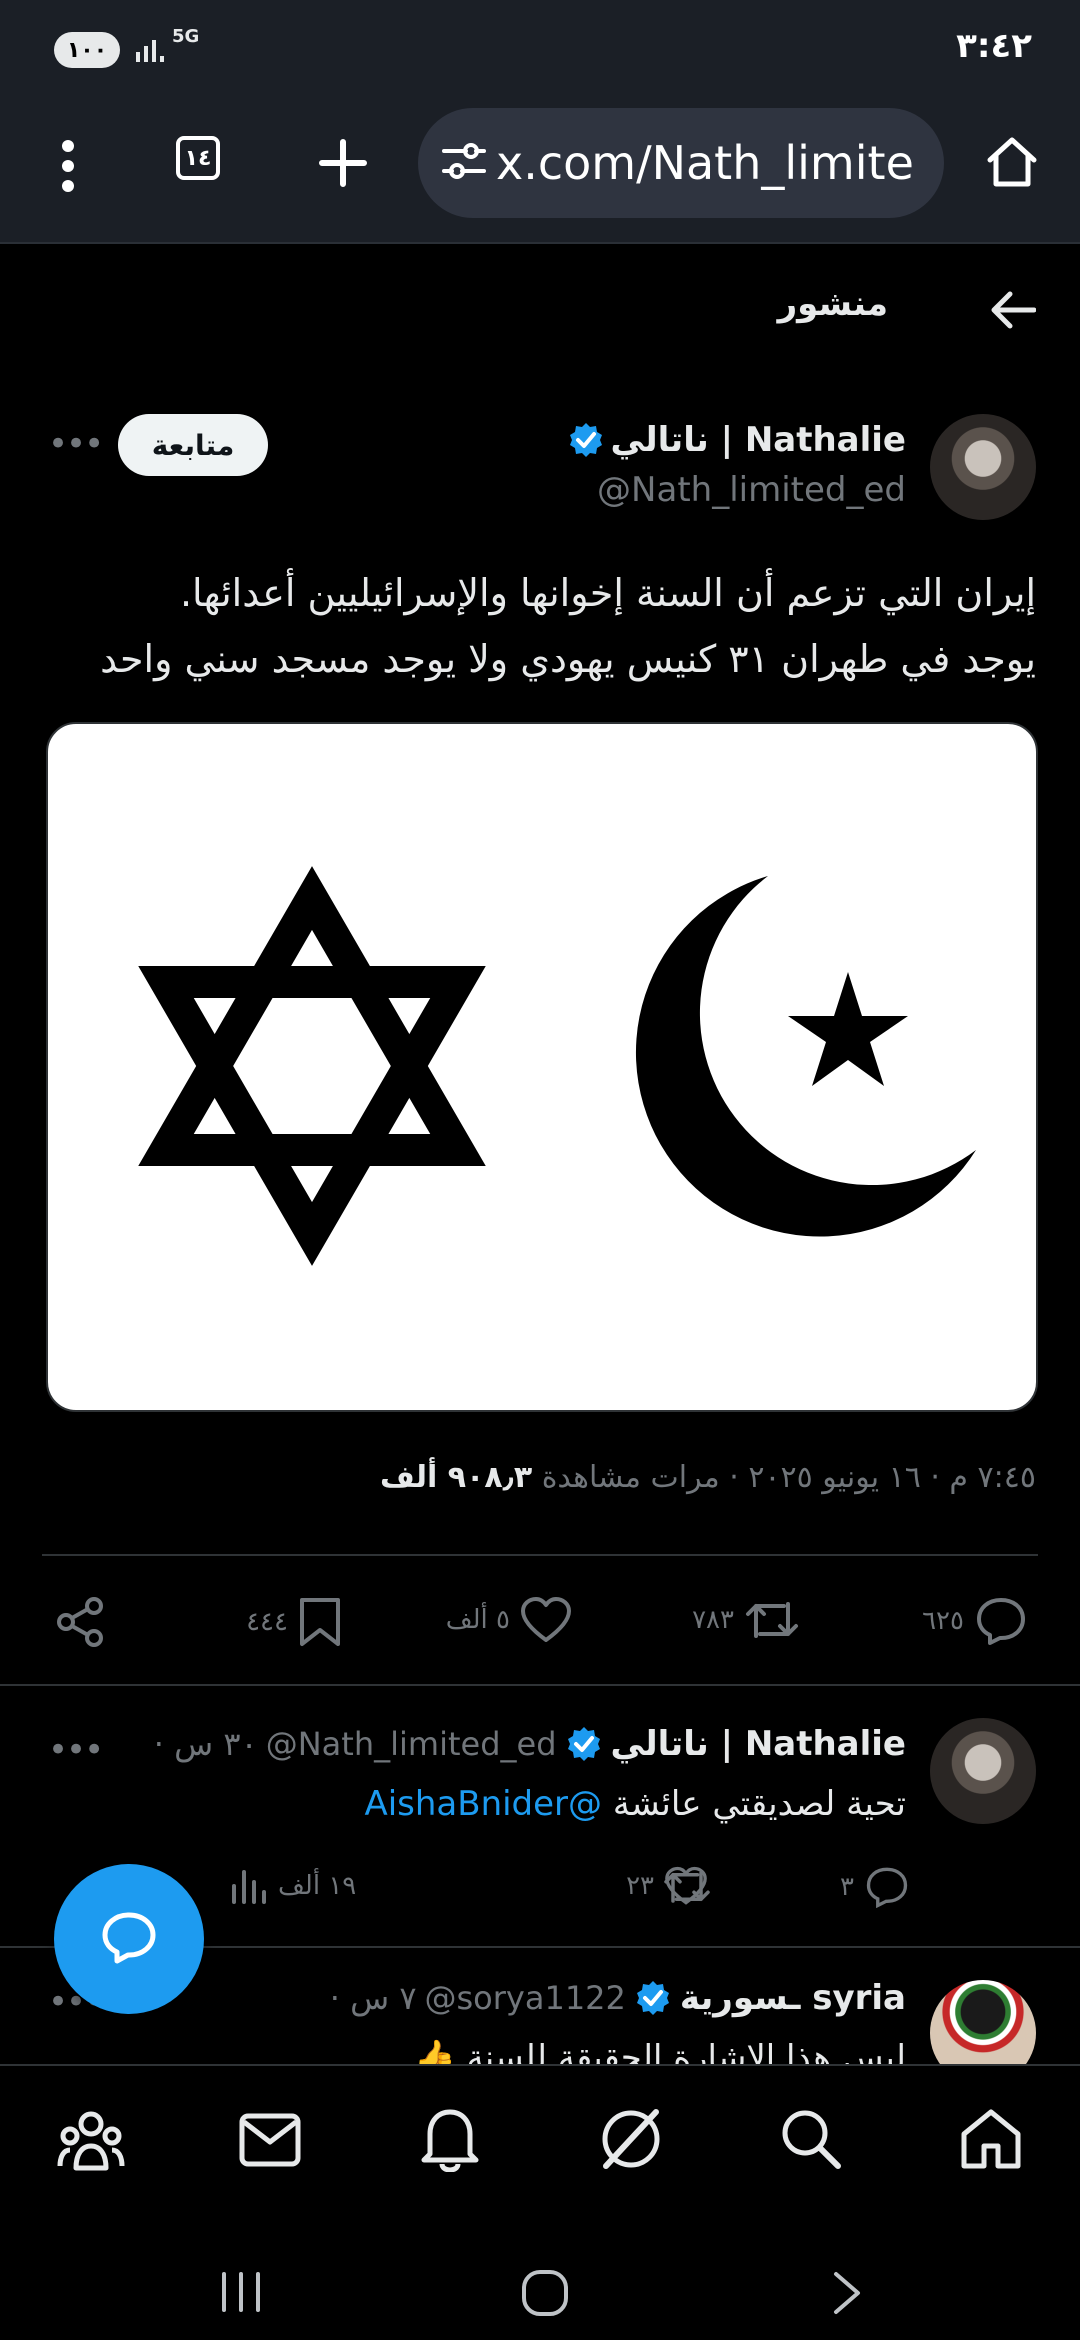  Describe the element at coordinates (477, 1620) in the screenshot. I see `like-count: ٥ ألف` at that location.